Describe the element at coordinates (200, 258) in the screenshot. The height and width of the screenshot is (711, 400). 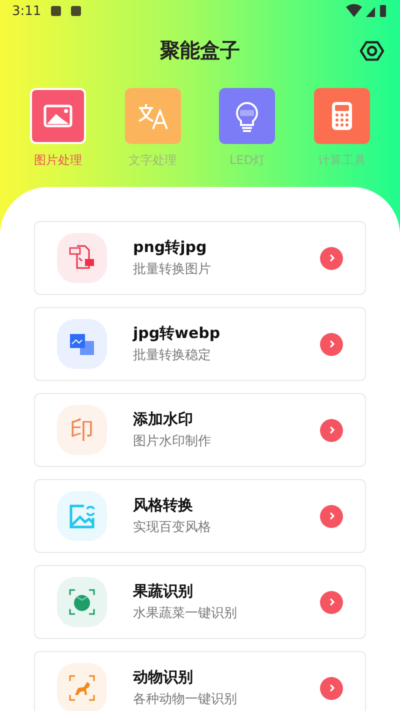
I see `tool-card: png转jpg 批量转换图片` at that location.